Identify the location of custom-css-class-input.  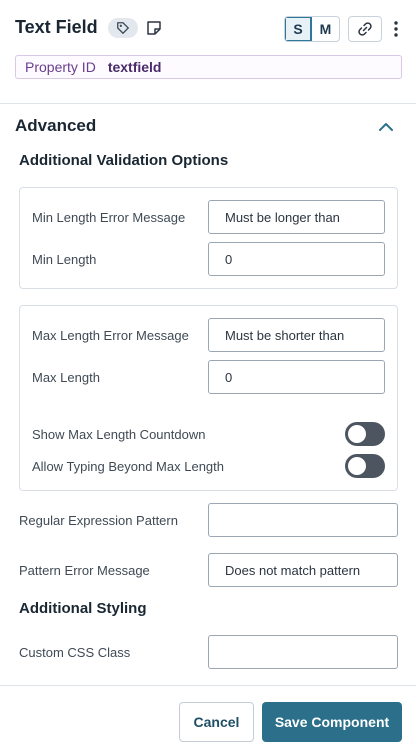
(303, 652).